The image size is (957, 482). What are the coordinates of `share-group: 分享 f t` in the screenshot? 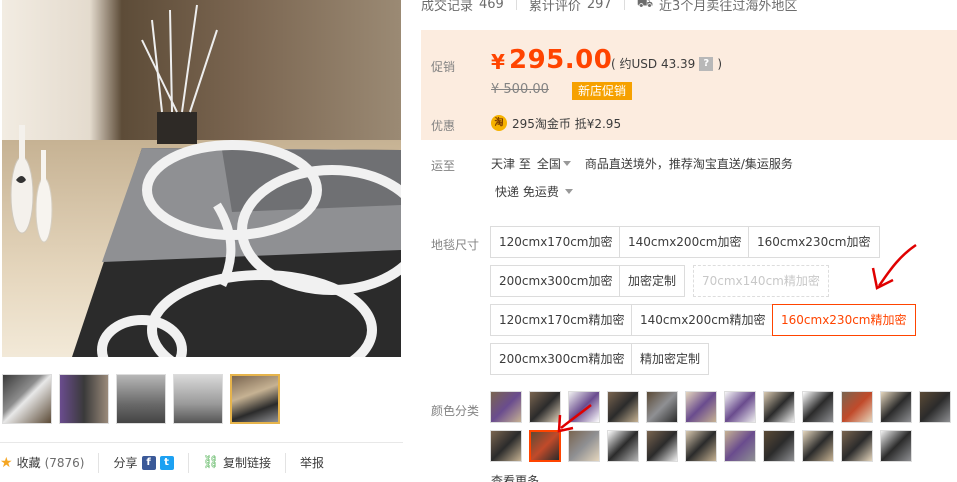 It's located at (144, 462).